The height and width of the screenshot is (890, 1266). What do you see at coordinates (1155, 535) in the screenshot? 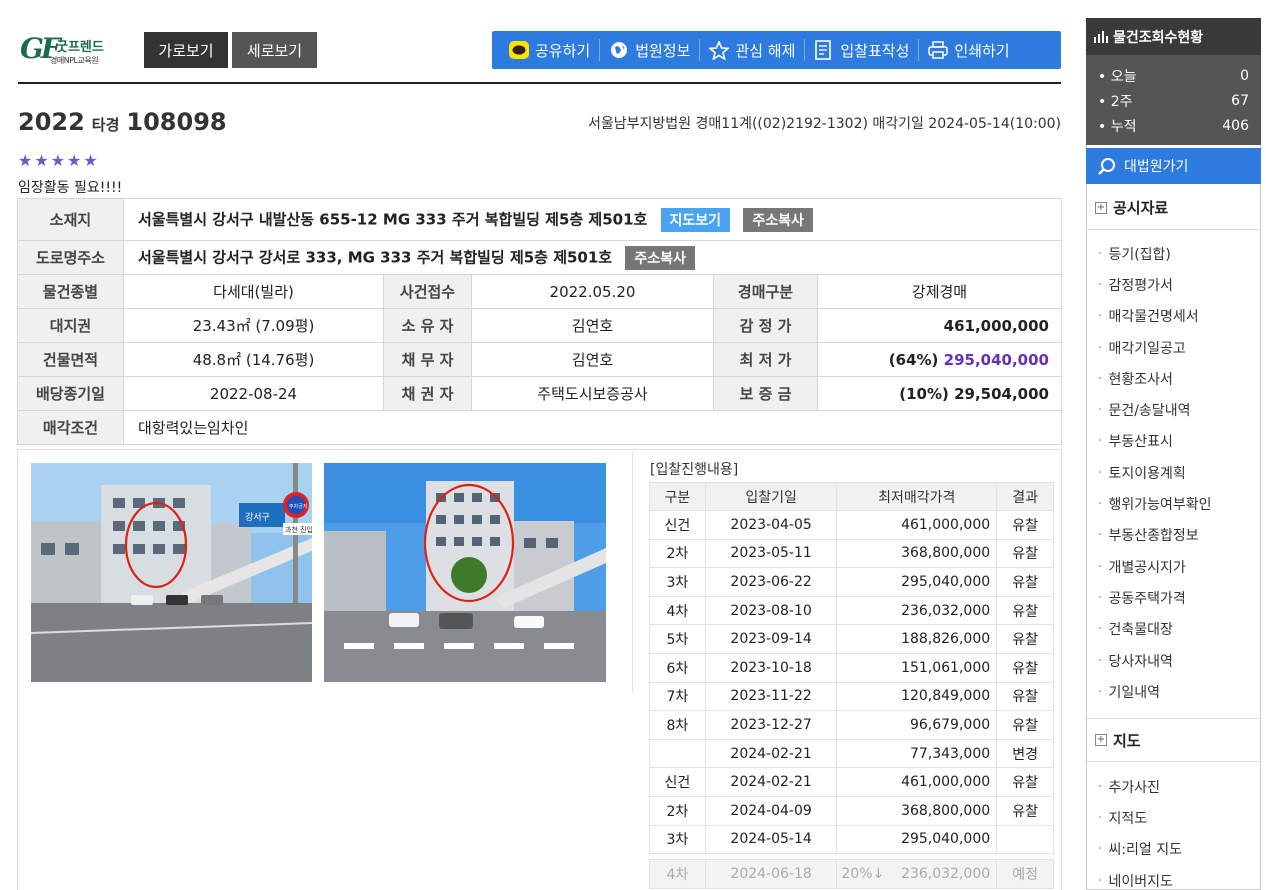
I see `sidebar-item: 부동산종합정보` at bounding box center [1155, 535].